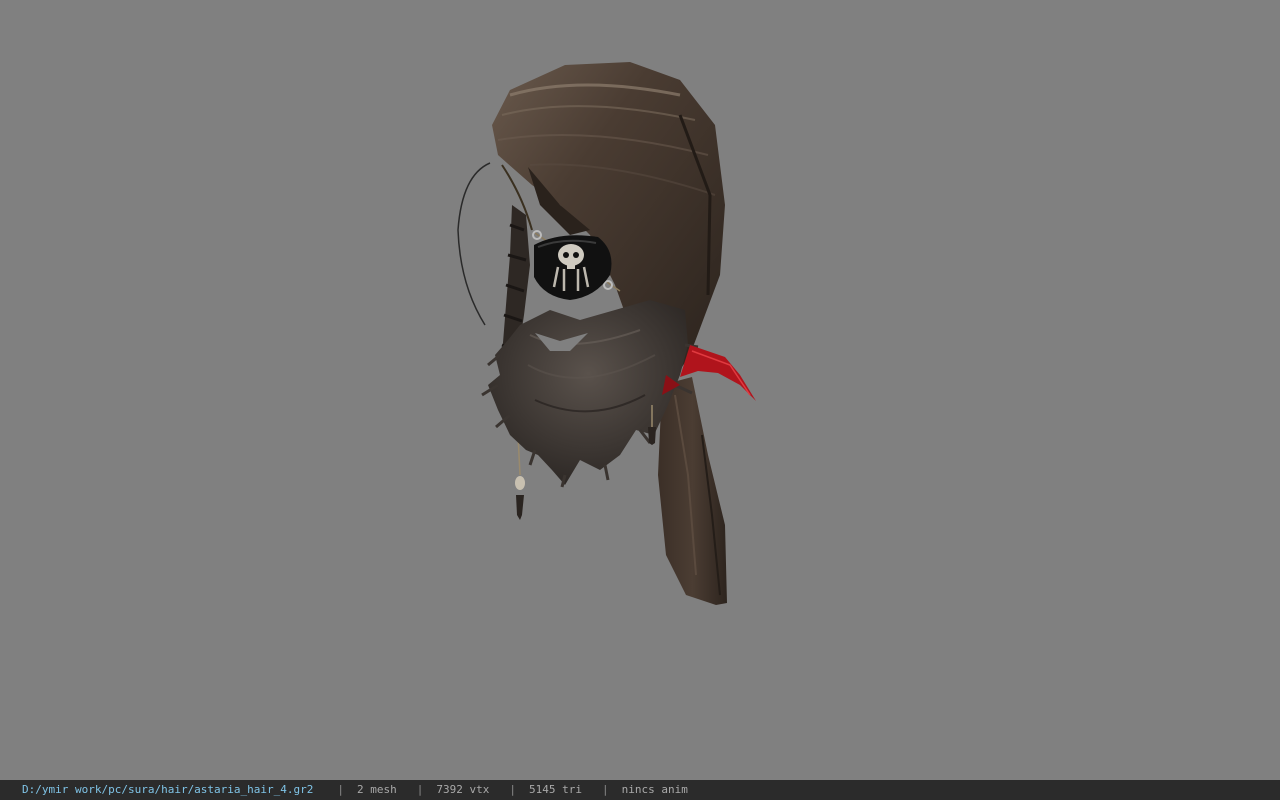 The height and width of the screenshot is (800, 1280). Describe the element at coordinates (555, 789) in the screenshot. I see `triangle-count-label: 5145 tri` at that location.